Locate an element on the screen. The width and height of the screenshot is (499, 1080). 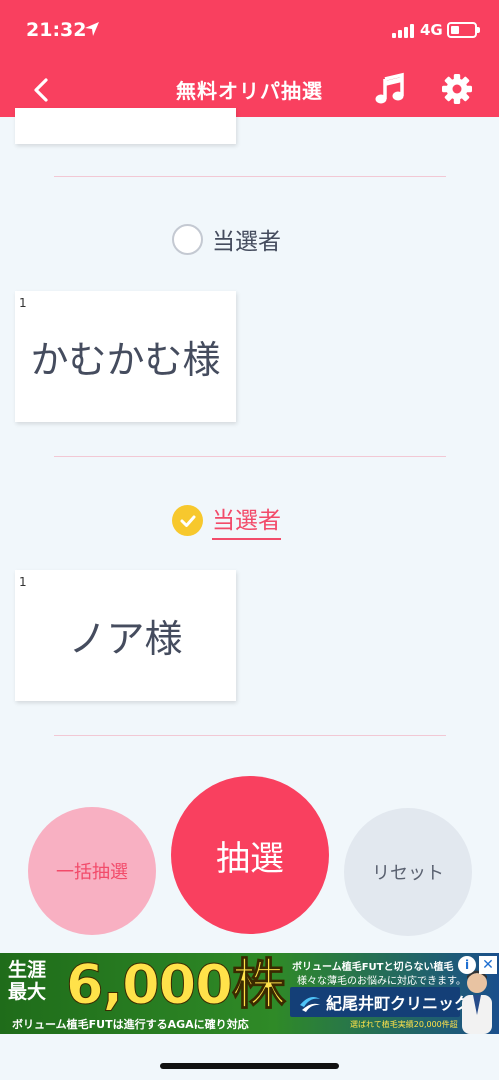
ad-clinic-name: 紀尾井町クリニック is located at coordinates (398, 1003).